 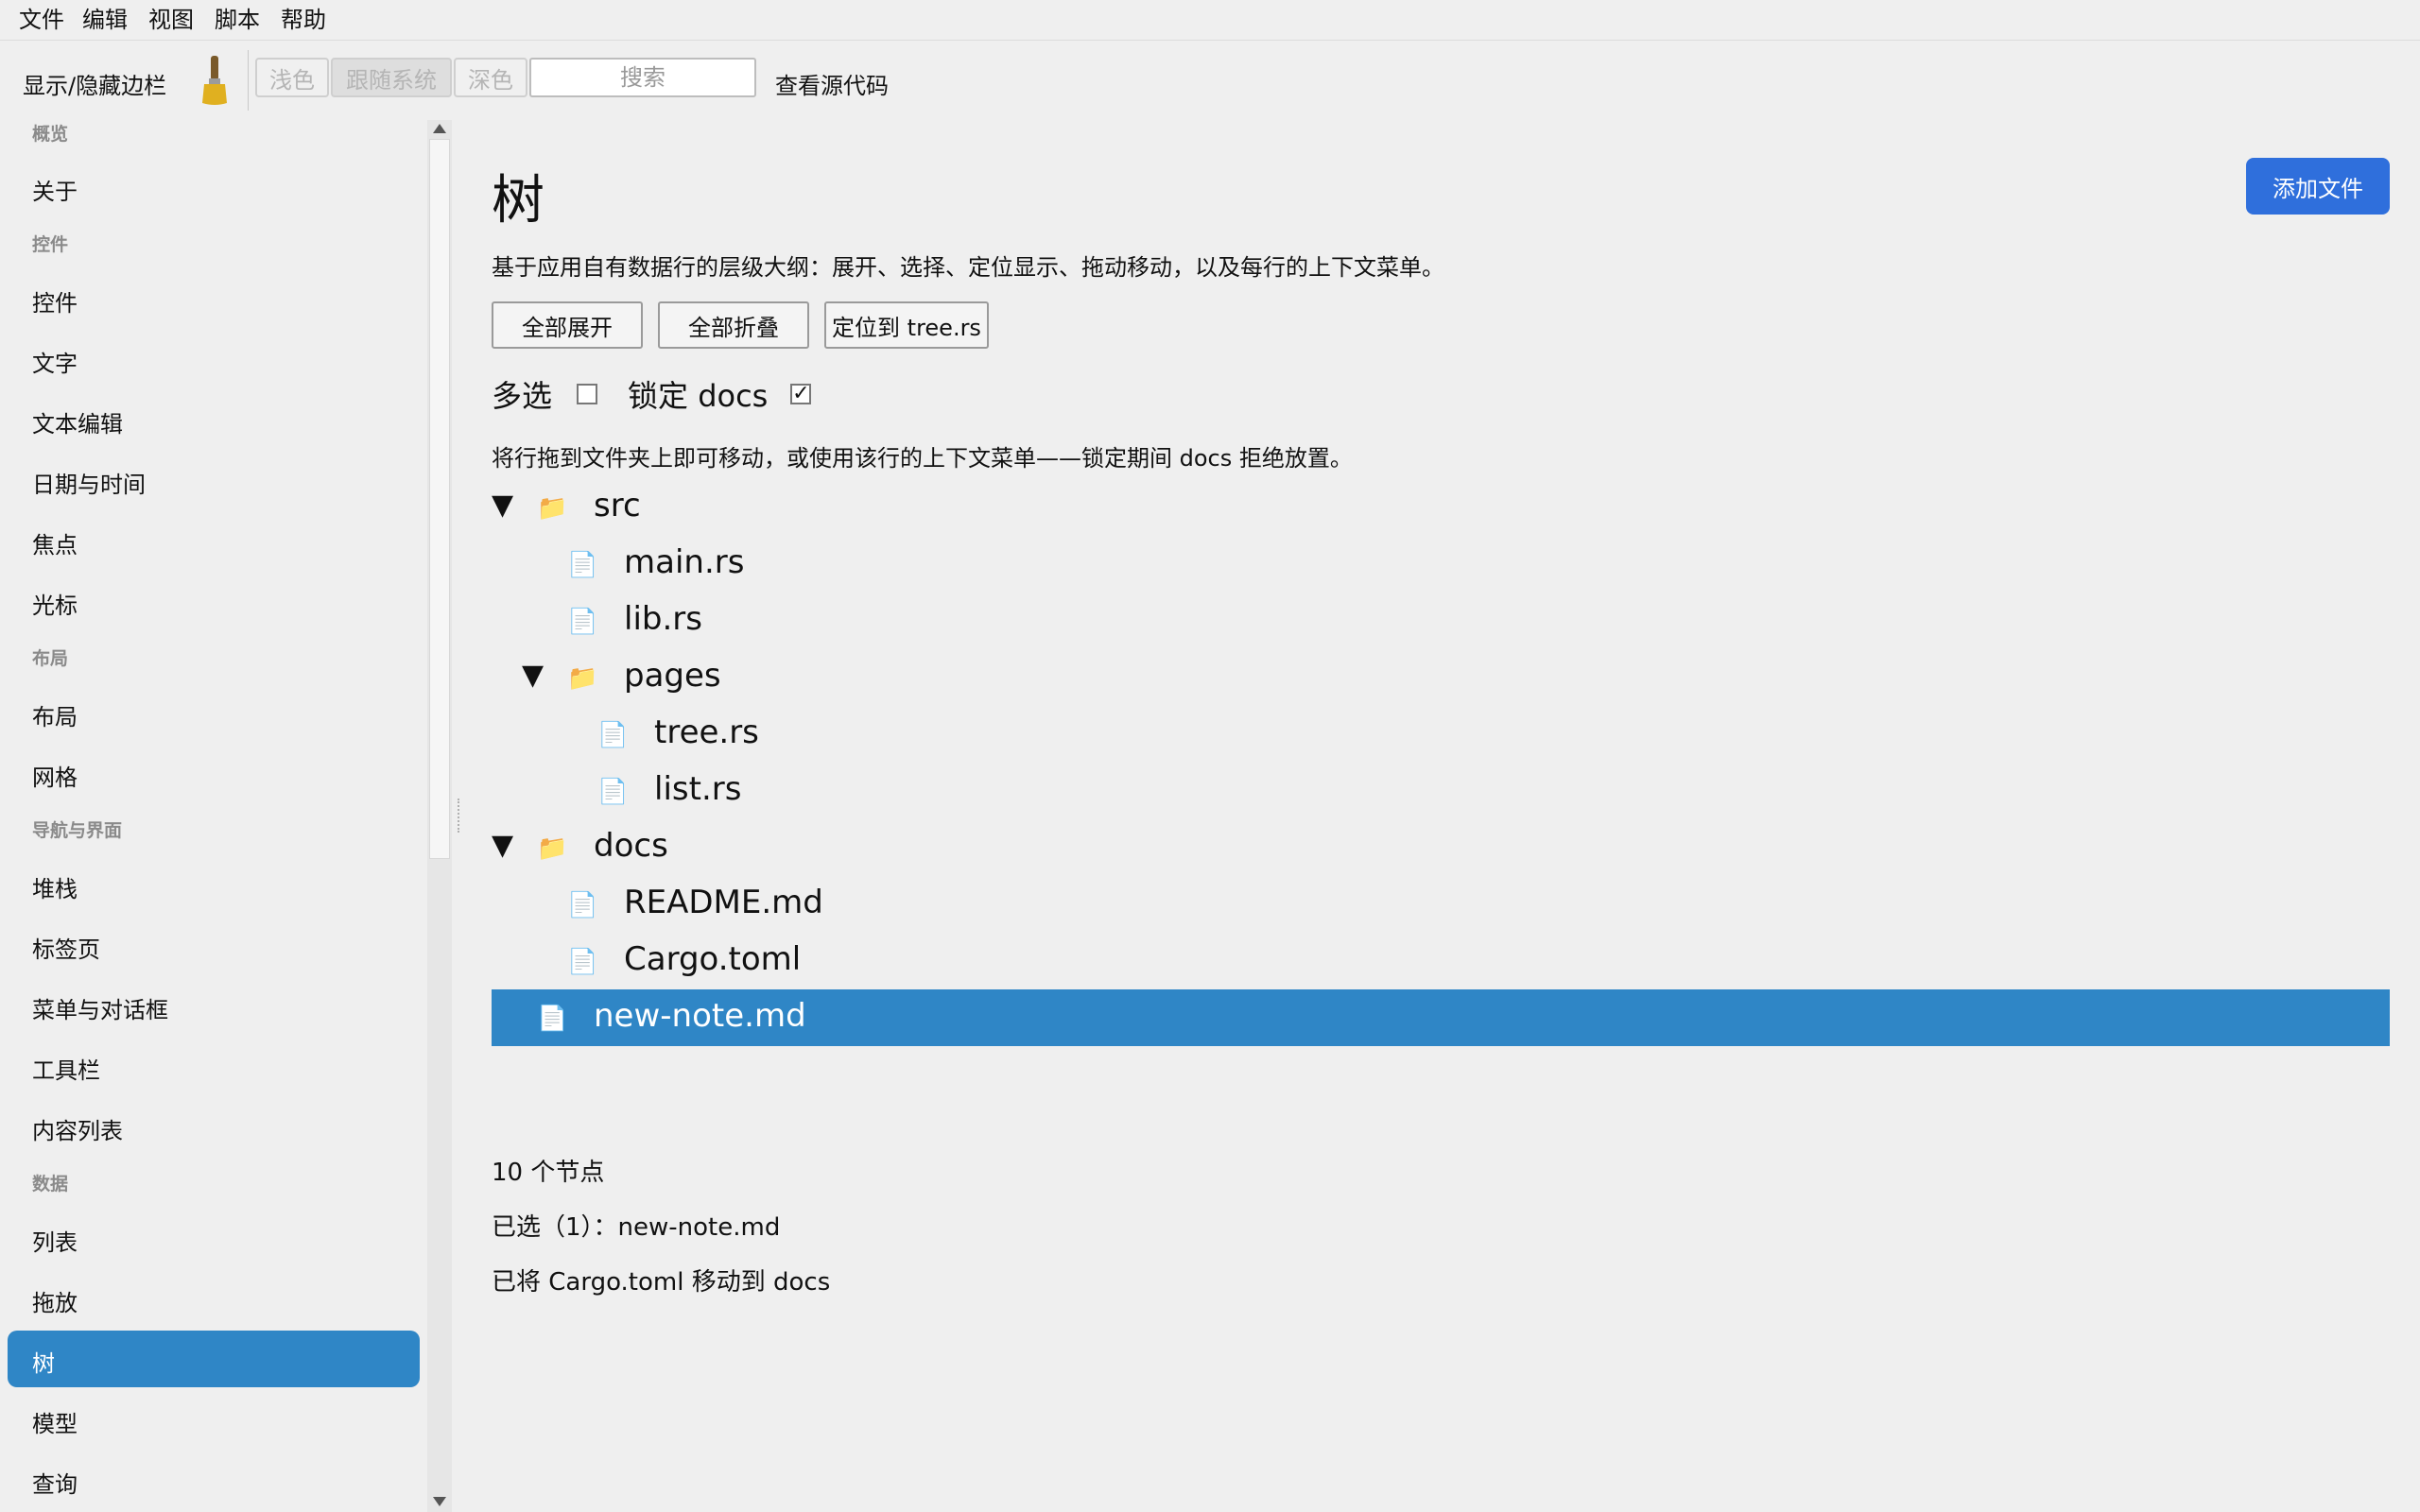 I want to click on toolbar-separator, so click(x=249, y=80).